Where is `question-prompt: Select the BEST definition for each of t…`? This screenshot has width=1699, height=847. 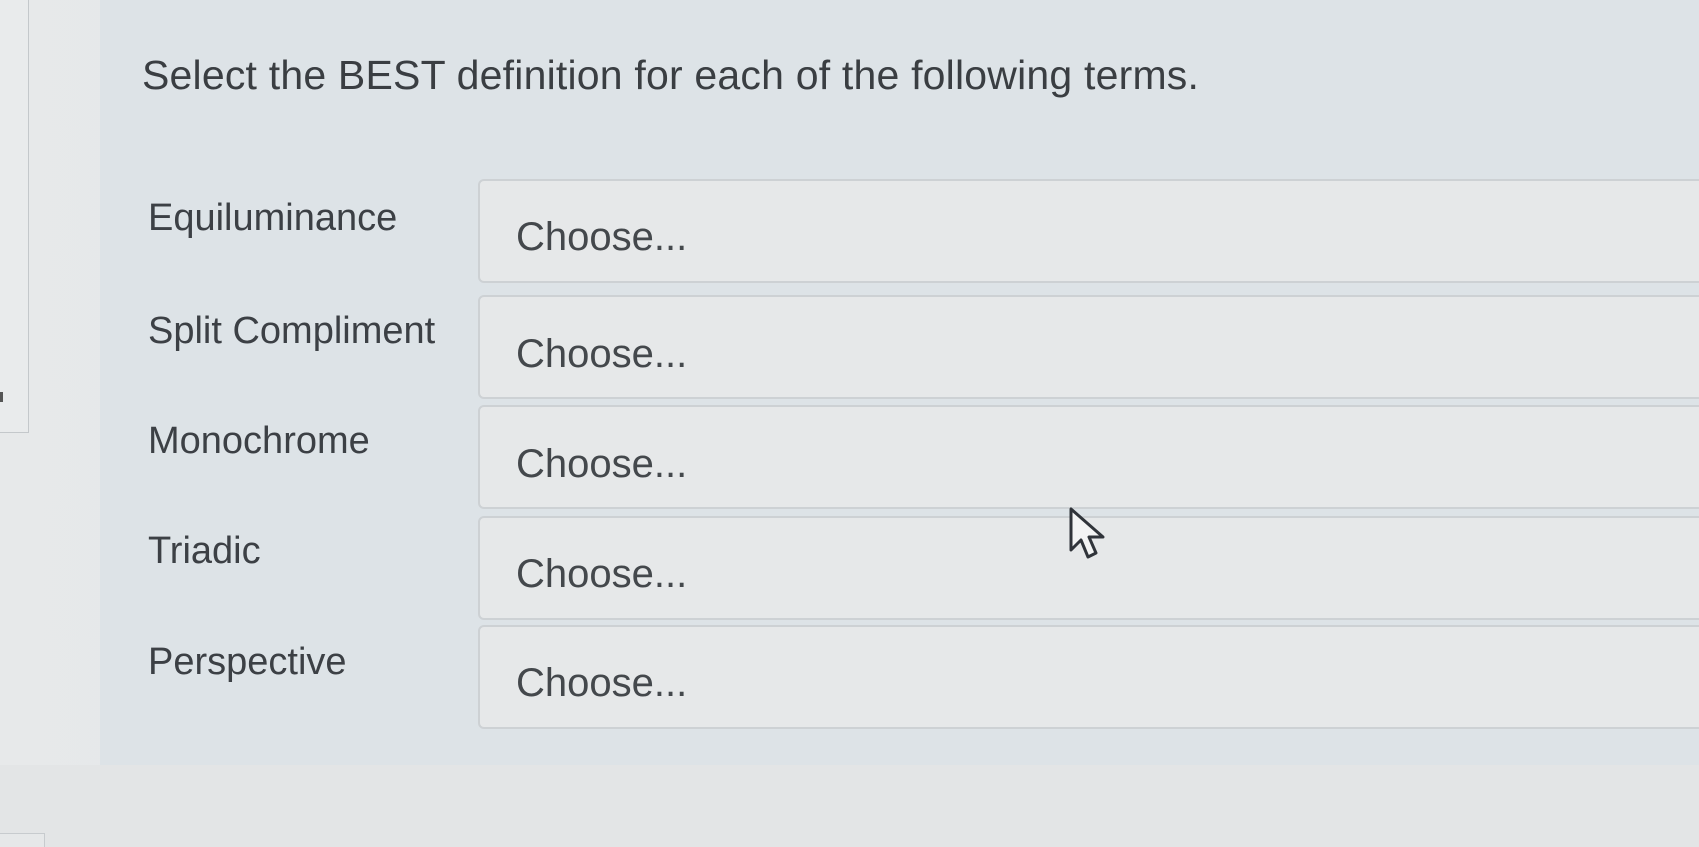
question-prompt: Select the BEST definition for each of t… is located at coordinates (671, 75).